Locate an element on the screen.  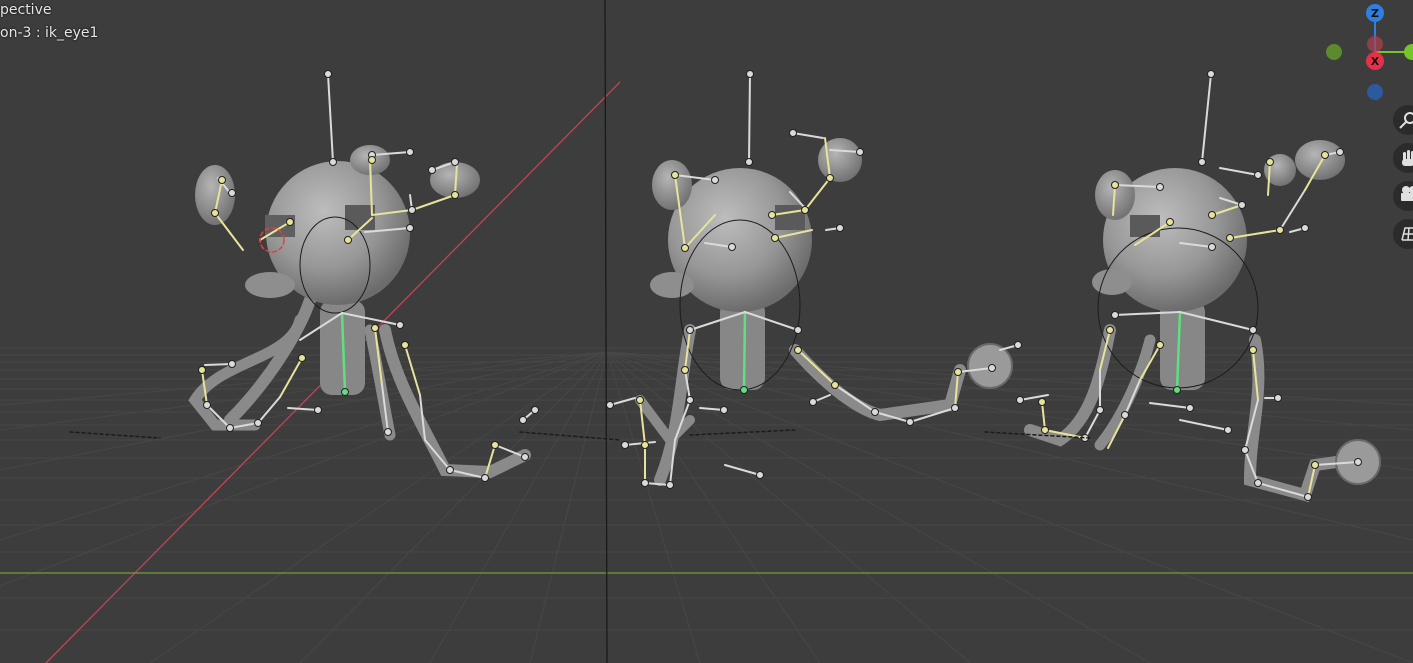
gizmo-x-label: X is located at coordinates (1375, 61).